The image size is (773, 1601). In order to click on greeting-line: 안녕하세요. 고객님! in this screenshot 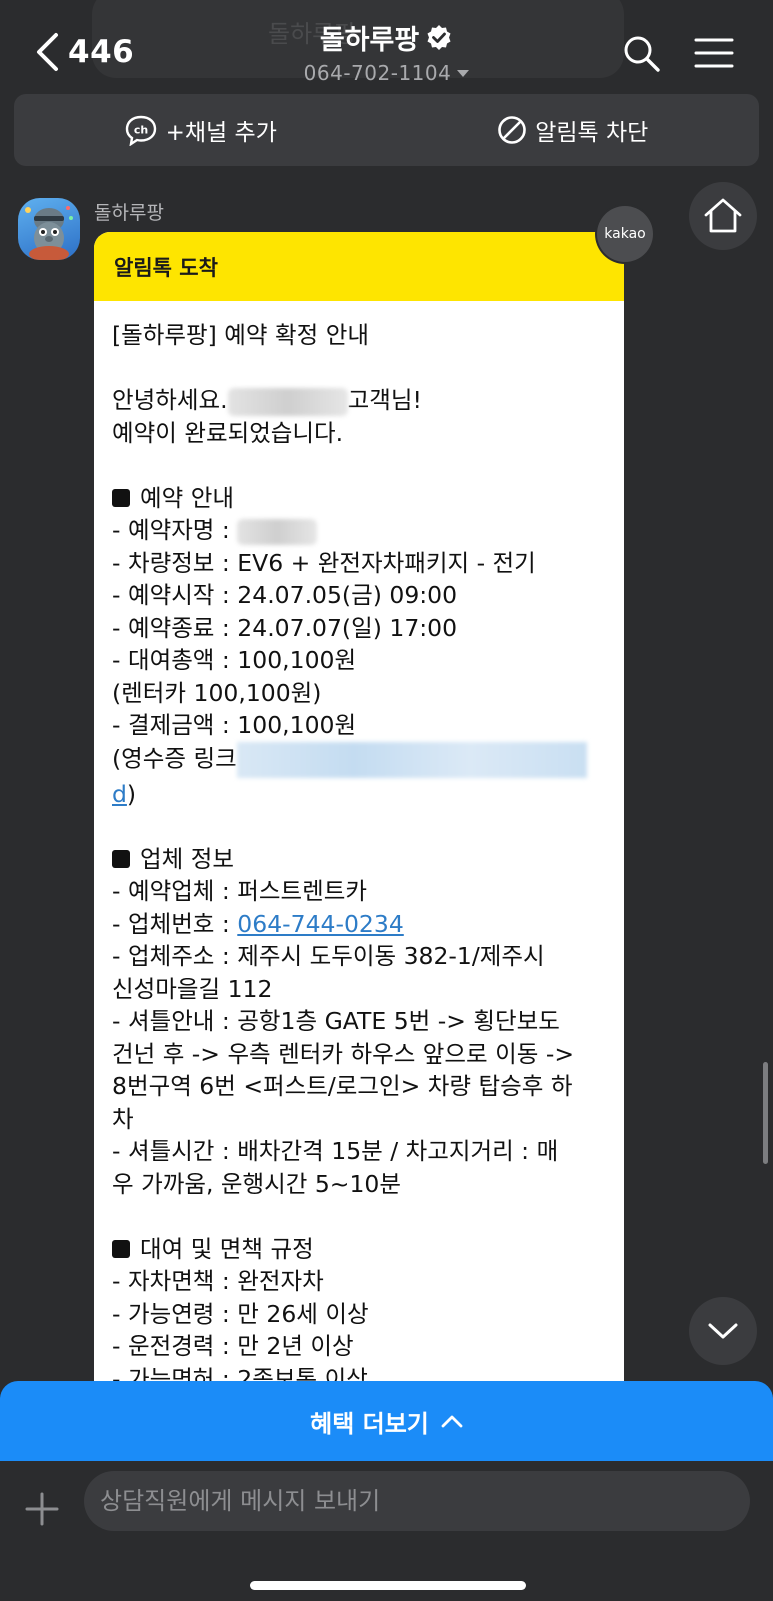, I will do `click(359, 400)`.